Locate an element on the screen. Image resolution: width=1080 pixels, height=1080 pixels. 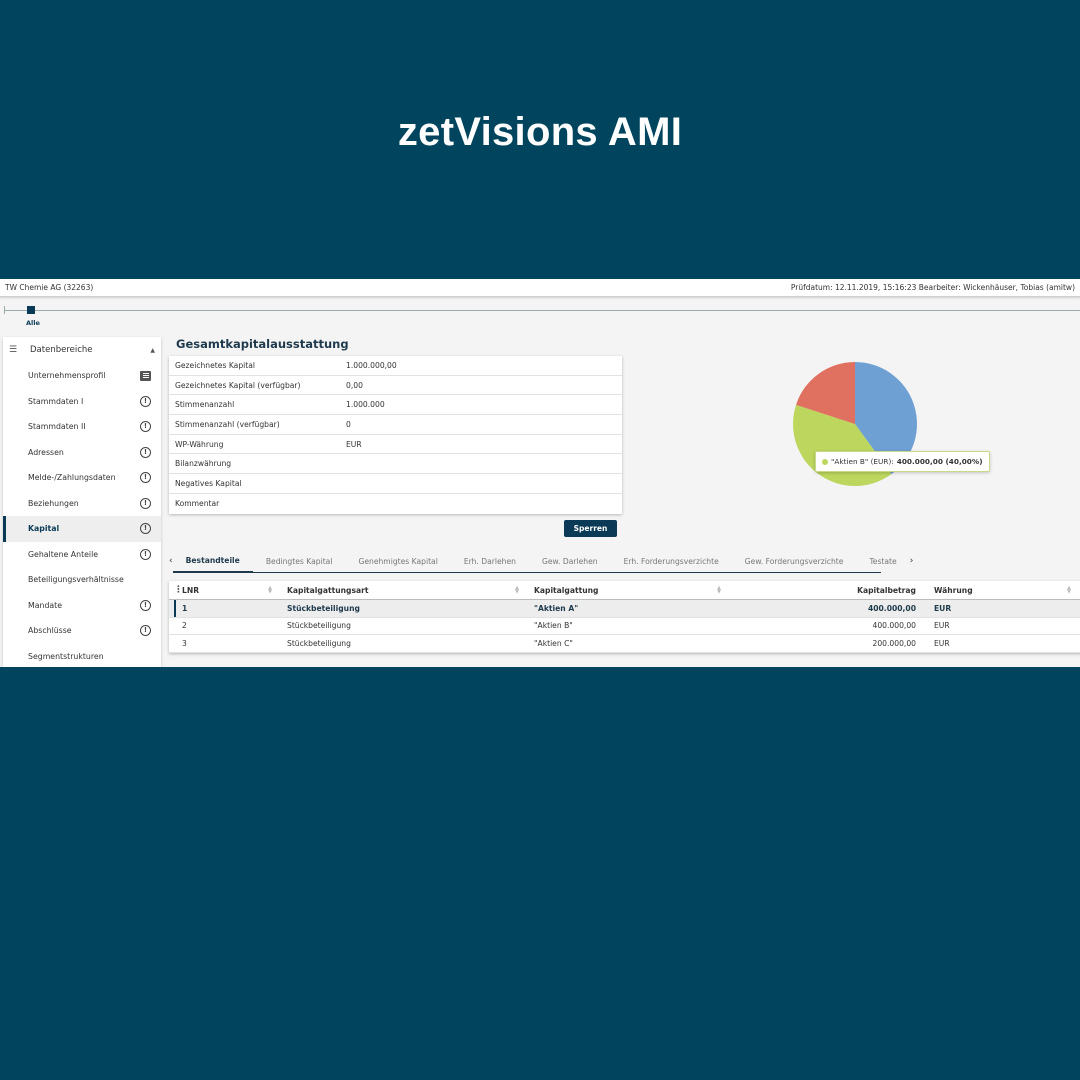
tab-genehmigtes-kapital: Genehmigtes Kapital is located at coordinates (397, 561).